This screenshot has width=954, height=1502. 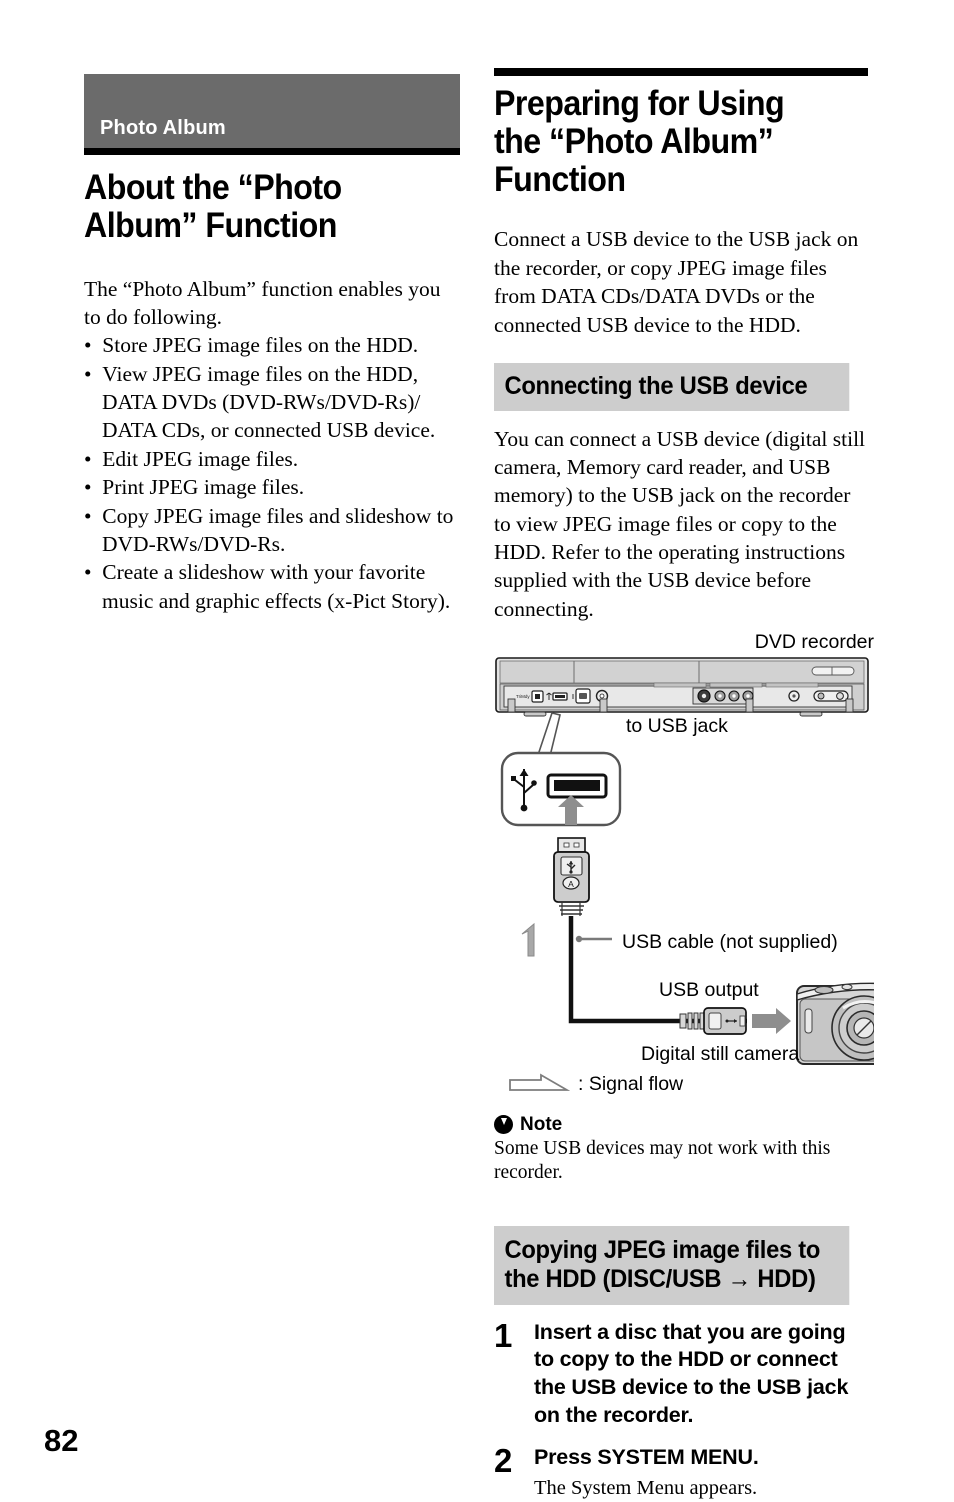 What do you see at coordinates (720, 1053) in the screenshot?
I see `digital-still-camera-label: Digital still camera` at bounding box center [720, 1053].